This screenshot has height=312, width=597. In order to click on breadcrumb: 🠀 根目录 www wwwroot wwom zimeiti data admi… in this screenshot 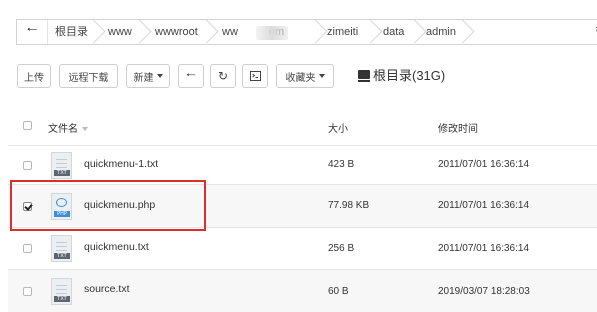, I will do `click(306, 32)`.